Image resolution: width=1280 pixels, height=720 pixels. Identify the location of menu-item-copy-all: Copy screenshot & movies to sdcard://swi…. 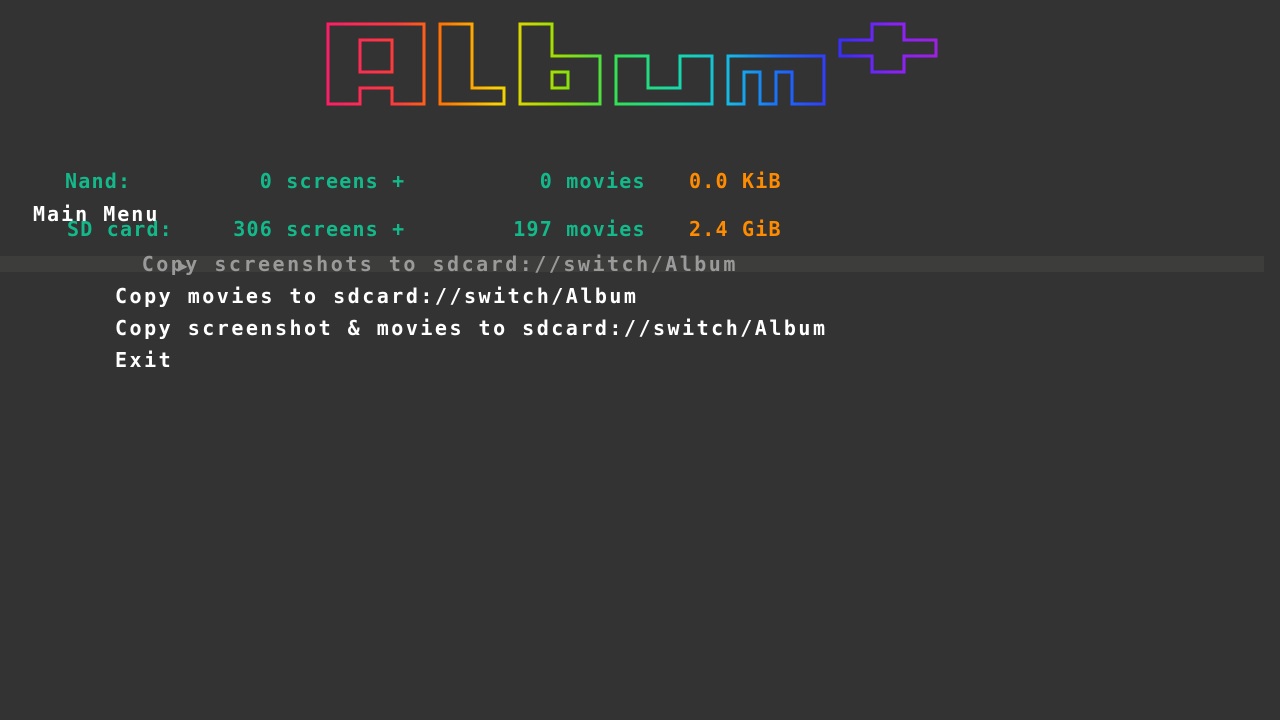
(632, 328).